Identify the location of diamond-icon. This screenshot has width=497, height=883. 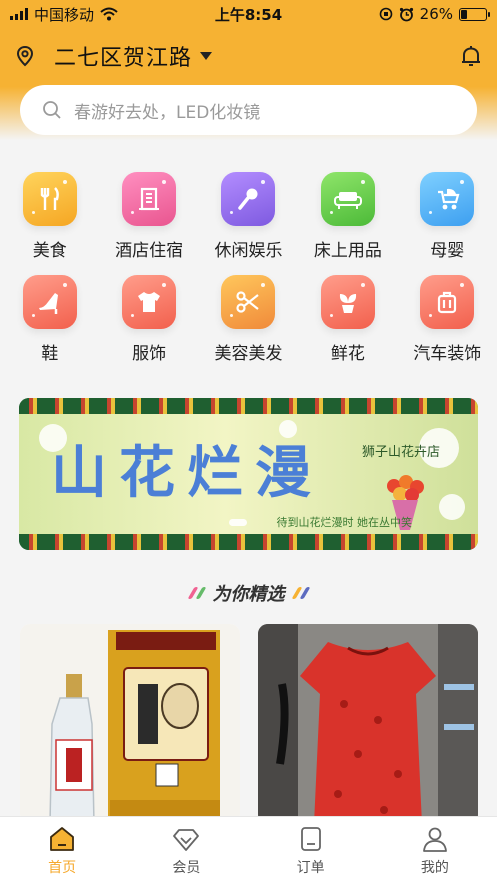
(186, 840).